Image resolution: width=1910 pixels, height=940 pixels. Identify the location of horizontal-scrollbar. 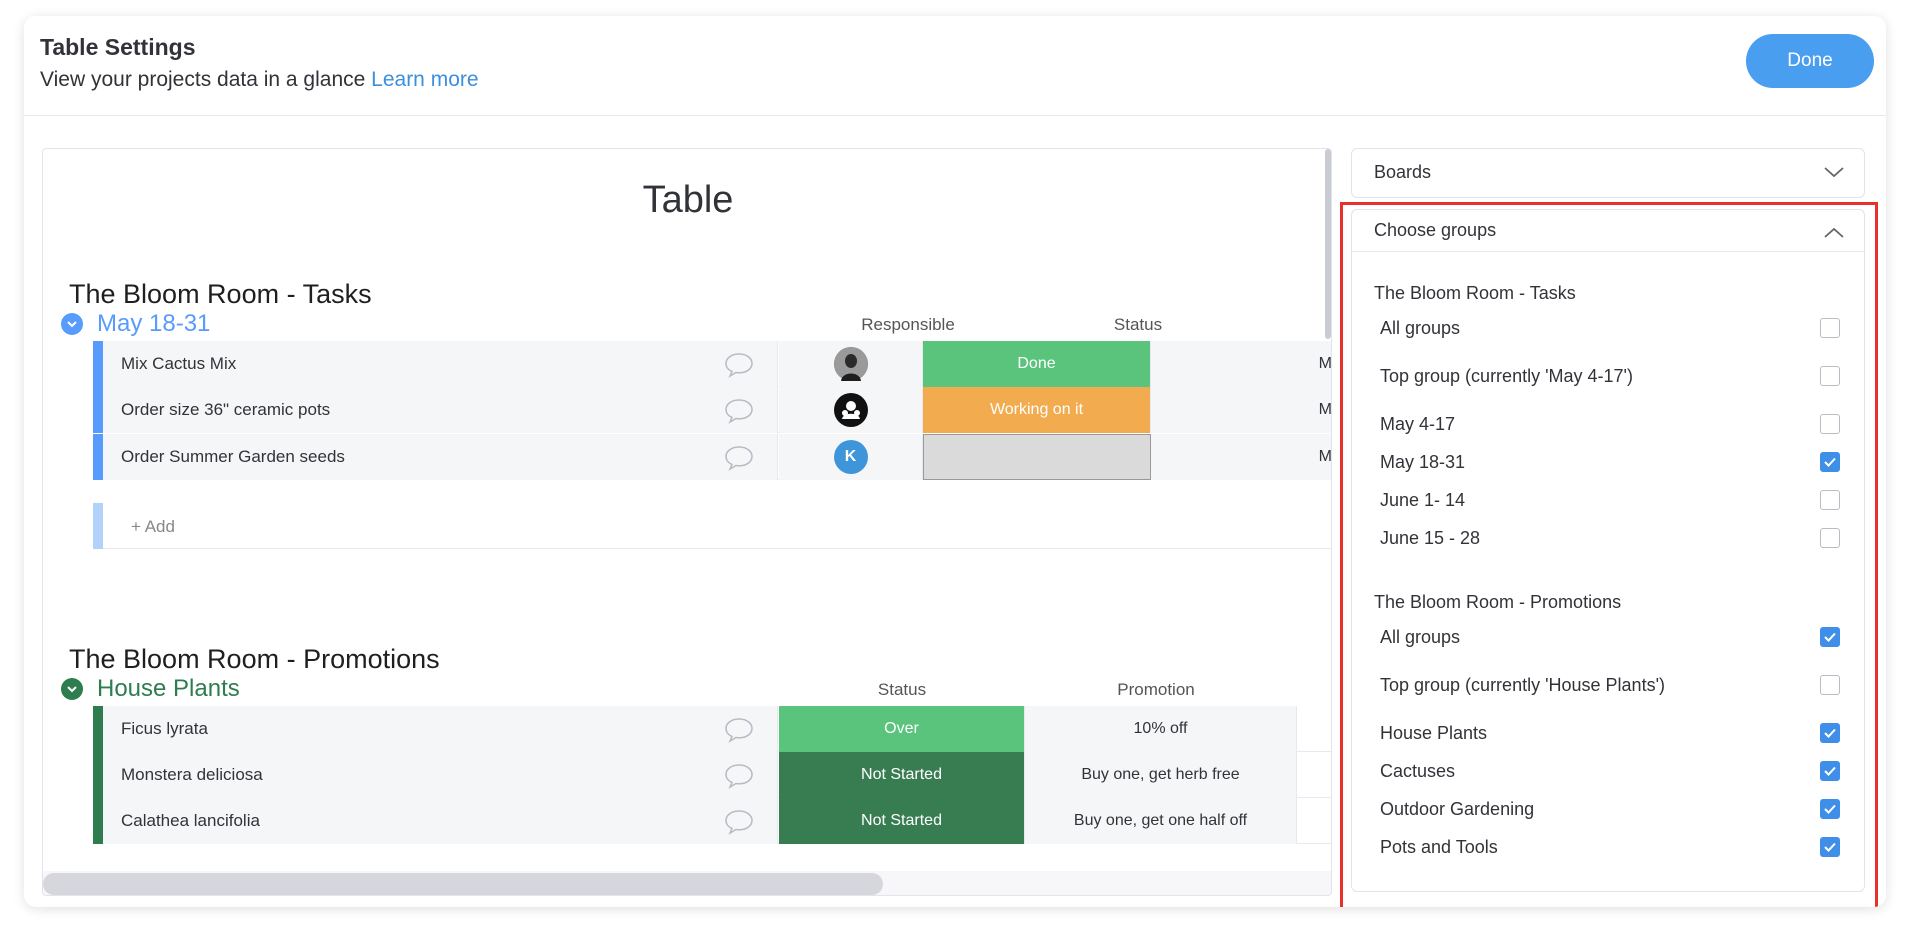
(463, 884).